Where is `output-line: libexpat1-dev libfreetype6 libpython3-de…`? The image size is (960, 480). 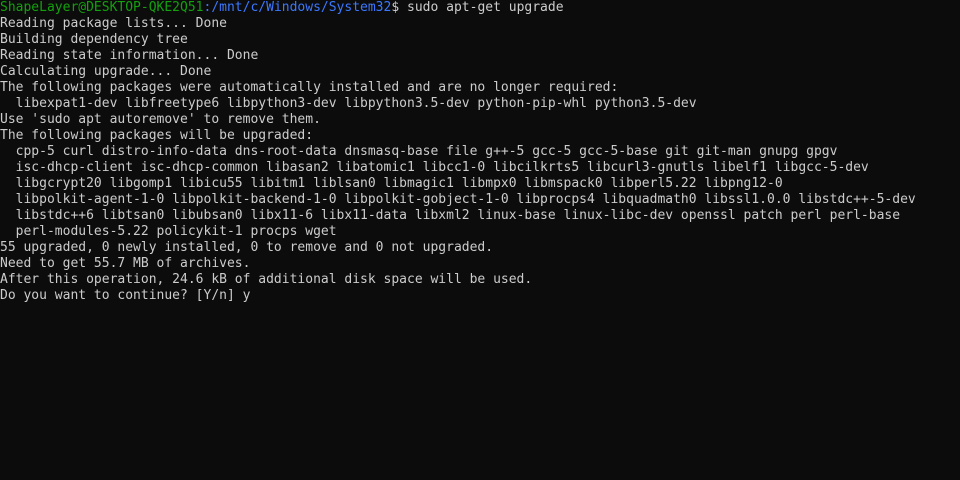 output-line: libexpat1-dev libfreetype6 libpython3-de… is located at coordinates (348, 103).